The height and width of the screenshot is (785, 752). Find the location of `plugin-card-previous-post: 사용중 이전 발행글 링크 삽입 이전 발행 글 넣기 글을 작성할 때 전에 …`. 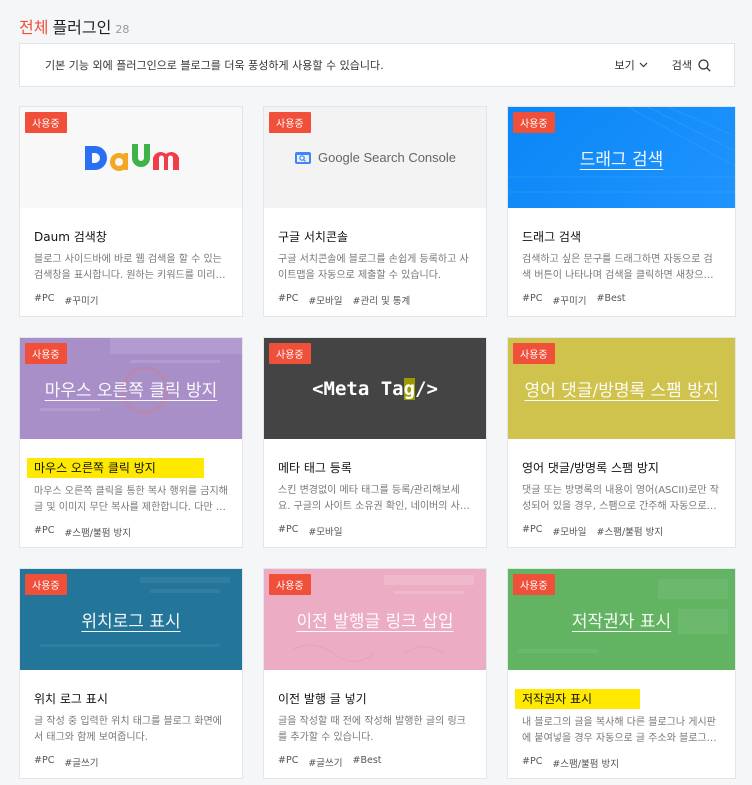

plugin-card-previous-post: 사용중 이전 발행글 링크 삽입 이전 발행 글 넣기 글을 작성할 때 전에 … is located at coordinates (375, 673).